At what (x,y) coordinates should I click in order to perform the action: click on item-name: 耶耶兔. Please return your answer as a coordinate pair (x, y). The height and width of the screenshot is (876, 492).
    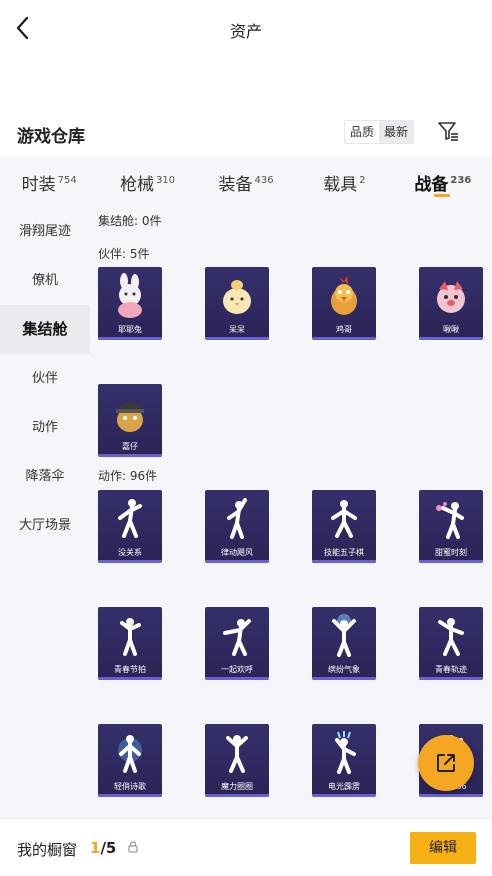
    Looking at the image, I should click on (130, 329).